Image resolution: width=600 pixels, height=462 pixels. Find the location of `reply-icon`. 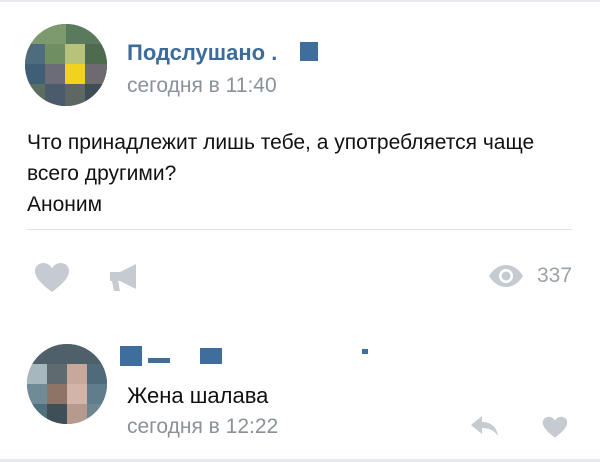

reply-icon is located at coordinates (485, 426).